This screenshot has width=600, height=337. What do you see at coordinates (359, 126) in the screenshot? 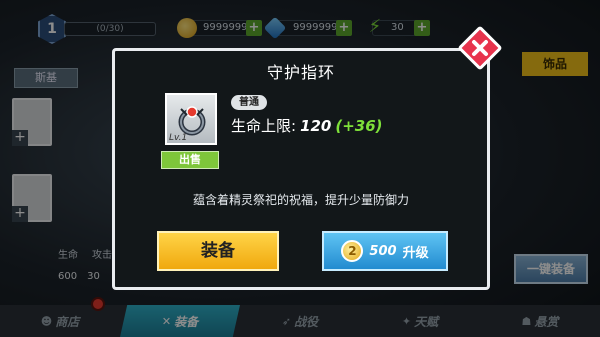
I see `stat-bonus: (+36)` at bounding box center [359, 126].